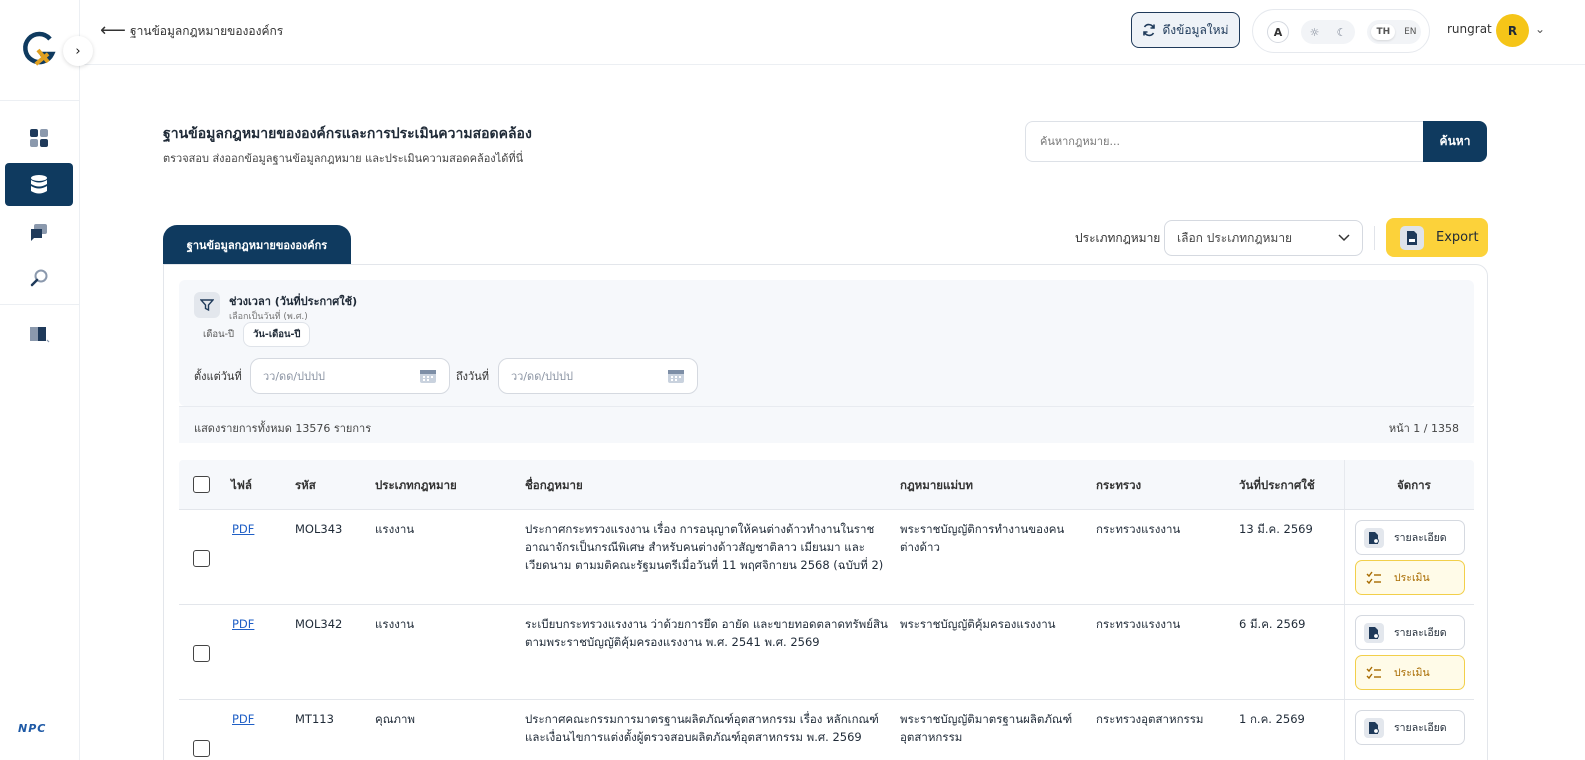 The height and width of the screenshot is (760, 1585). What do you see at coordinates (986, 719) in the screenshot?
I see `parent-law-line: พระราชบัญญัติมาตรฐานผลิตภัณฑ์` at bounding box center [986, 719].